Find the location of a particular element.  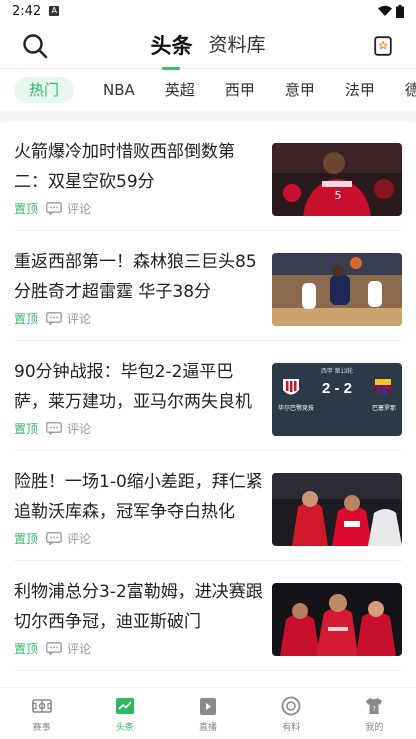

team-names: 毕尔巴鄂竞技 巴塞罗那 is located at coordinates (337, 407).